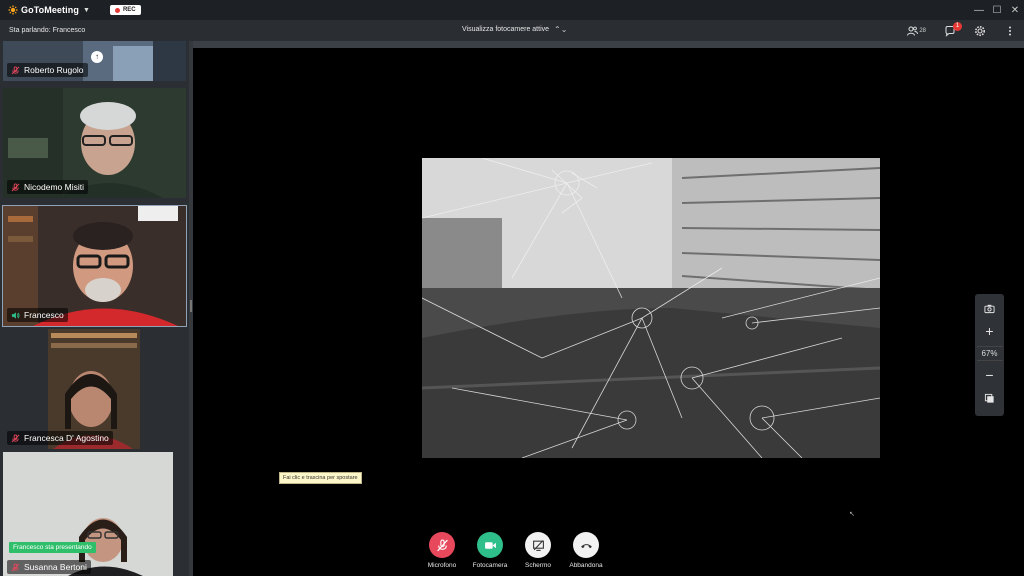 This screenshot has height=576, width=1024. I want to click on minimize-icon: —, so click(979, 10).